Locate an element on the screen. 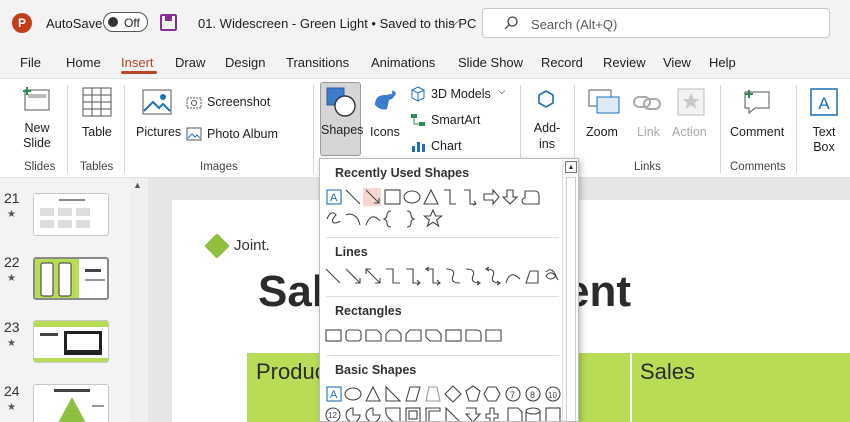  autosave-toggle: Off is located at coordinates (125, 22).